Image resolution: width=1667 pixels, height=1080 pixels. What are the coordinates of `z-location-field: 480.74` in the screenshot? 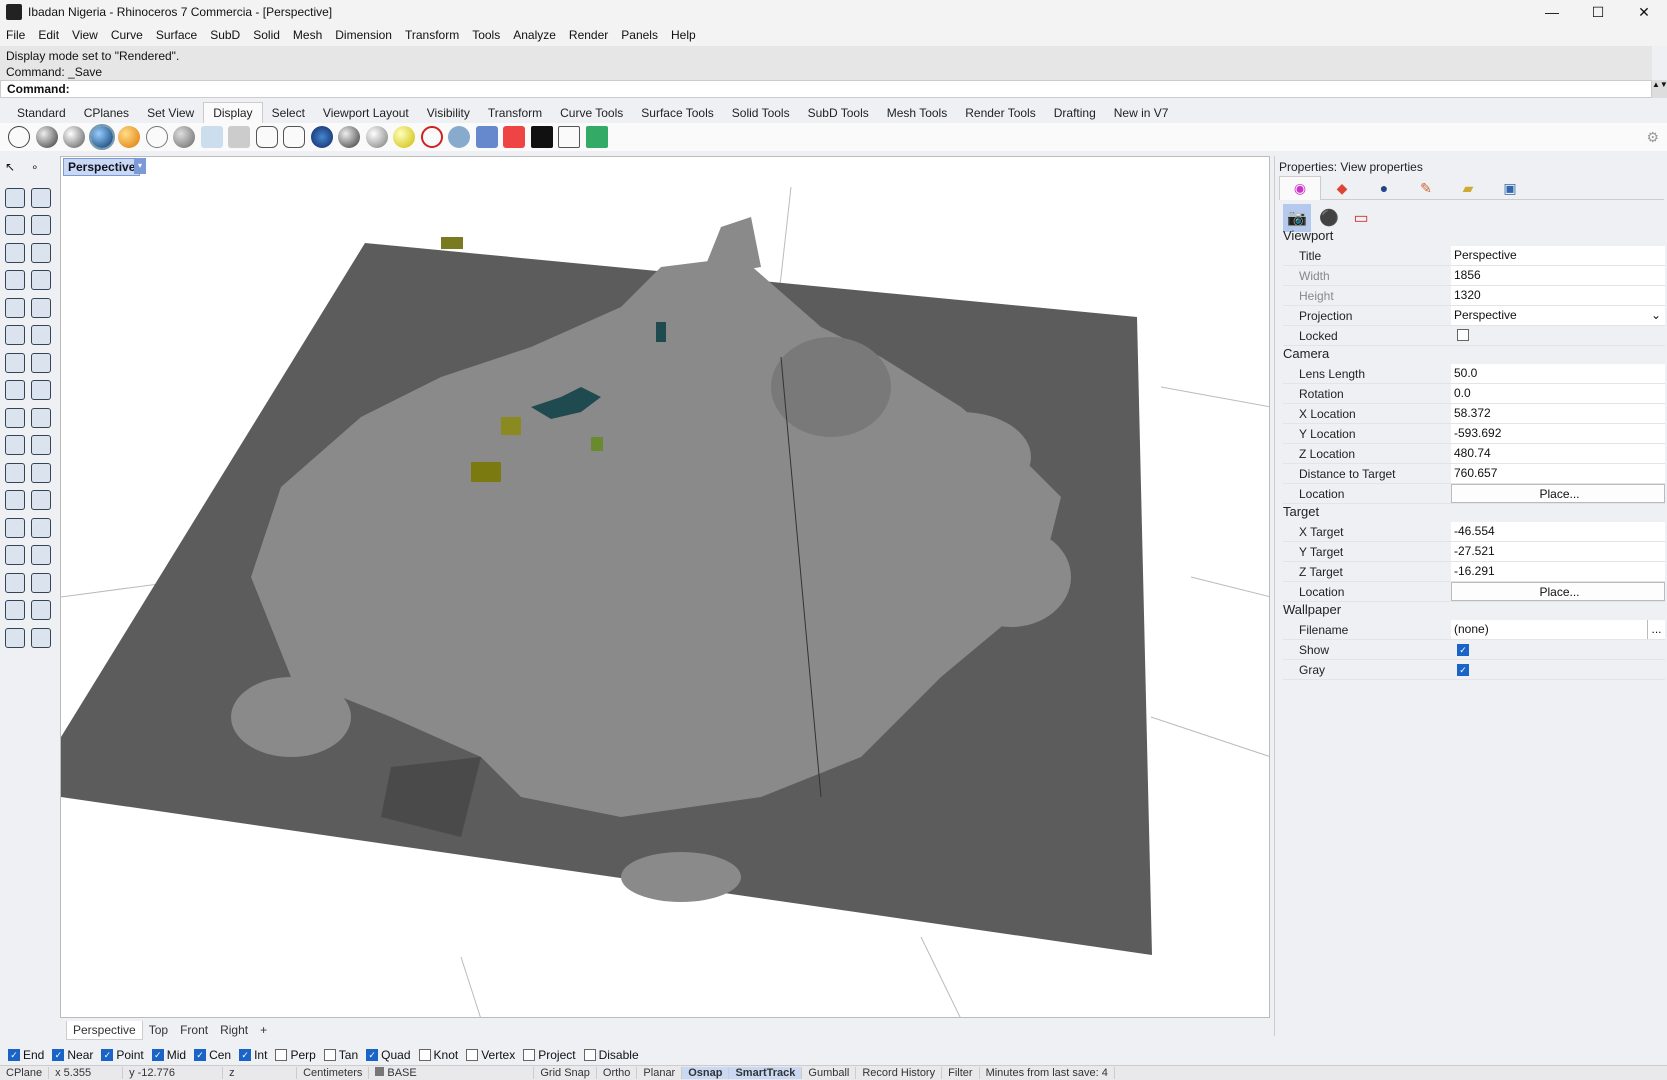 It's located at (1558, 453).